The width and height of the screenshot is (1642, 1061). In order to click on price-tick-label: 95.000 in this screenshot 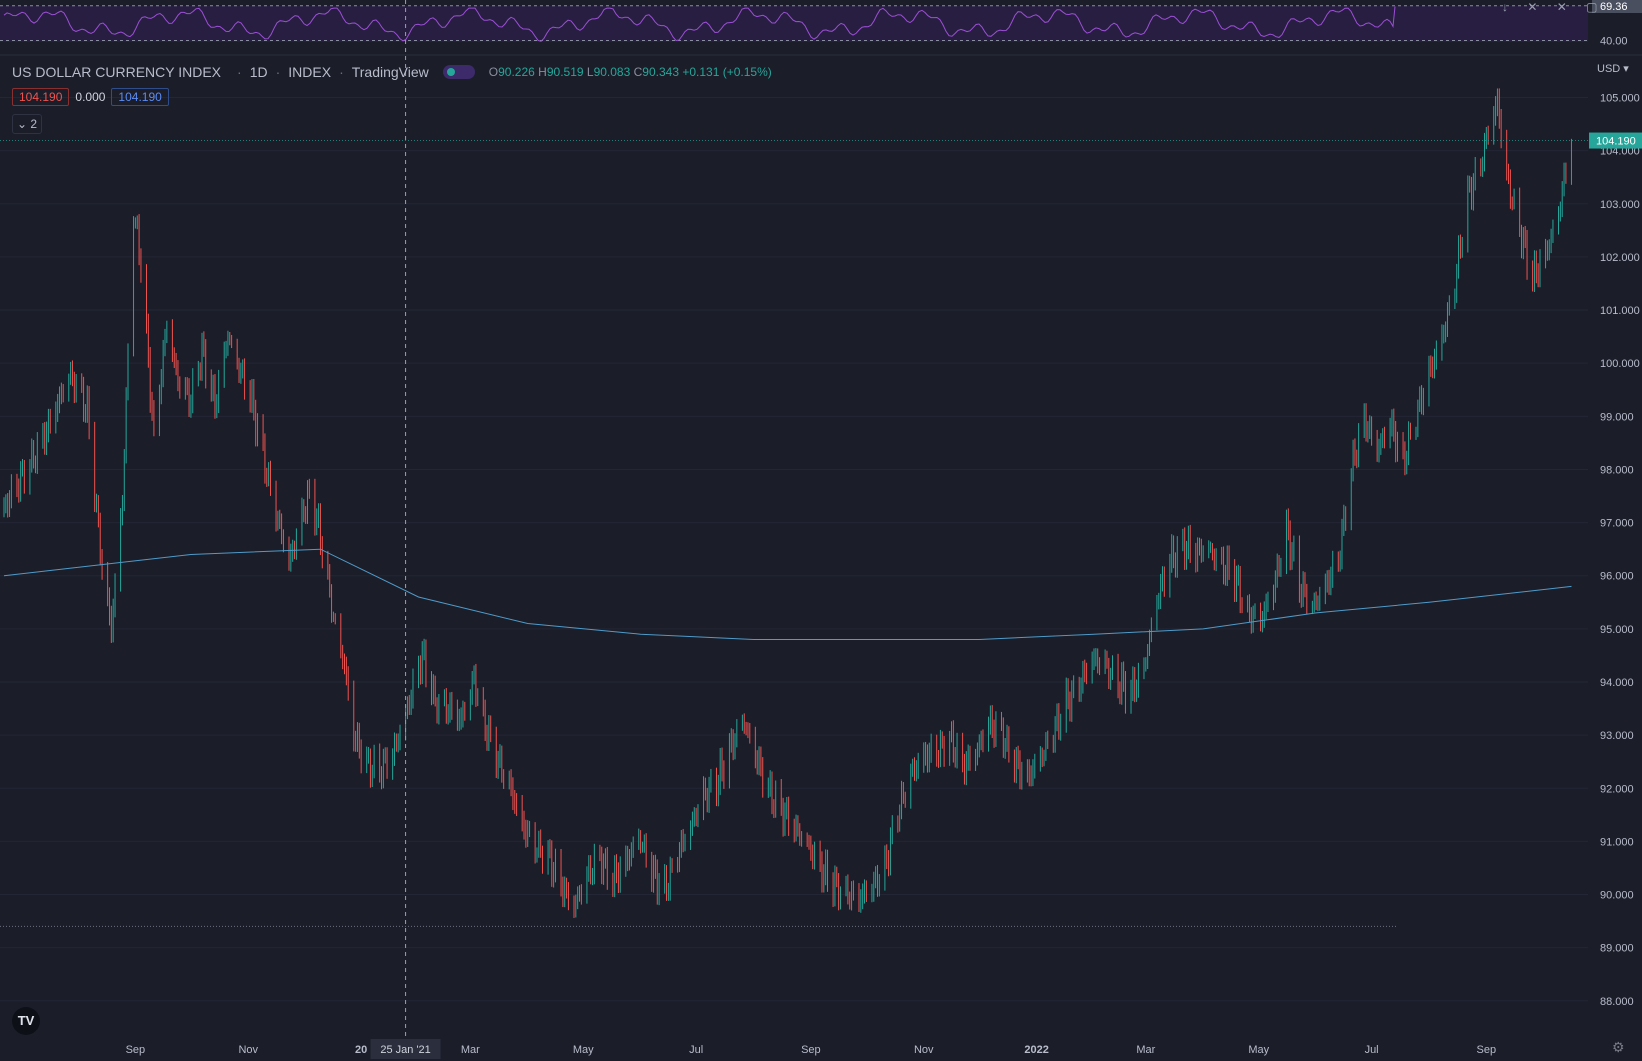, I will do `click(1617, 630)`.